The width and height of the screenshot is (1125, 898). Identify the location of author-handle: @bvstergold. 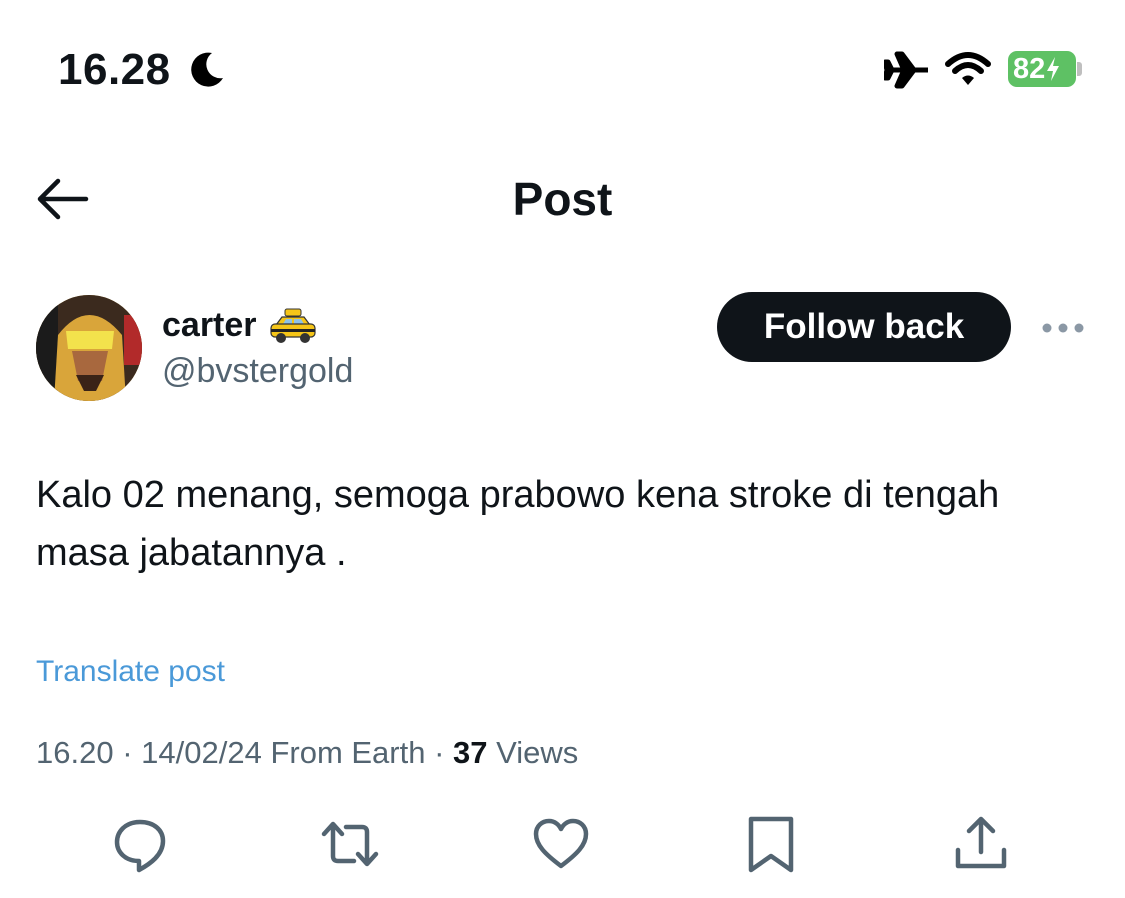
(257, 371).